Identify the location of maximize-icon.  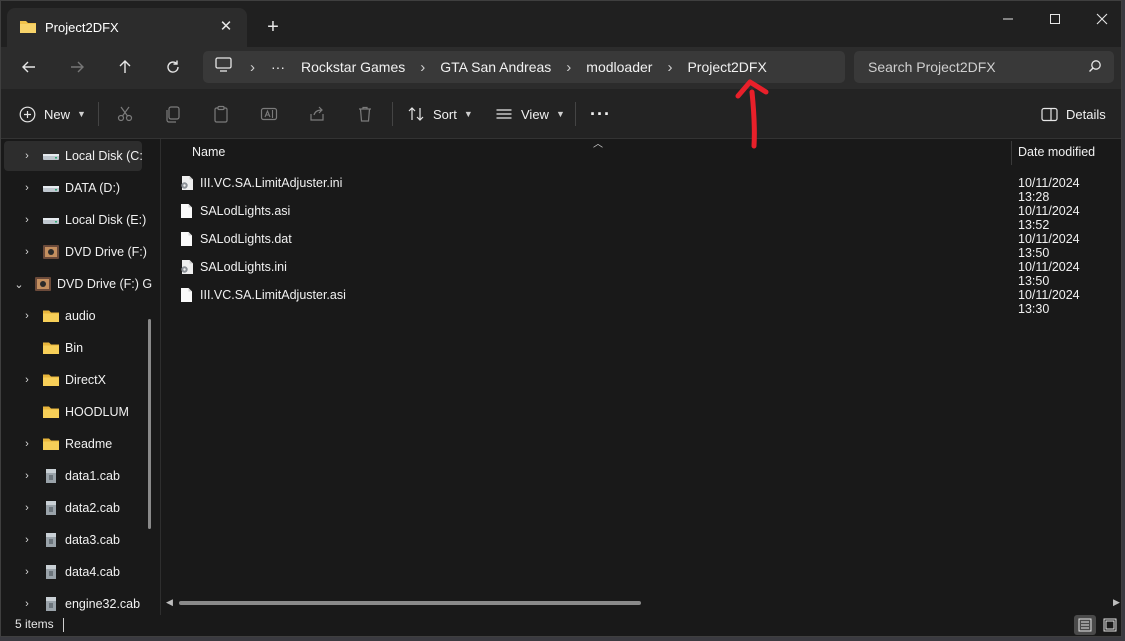
(1055, 19).